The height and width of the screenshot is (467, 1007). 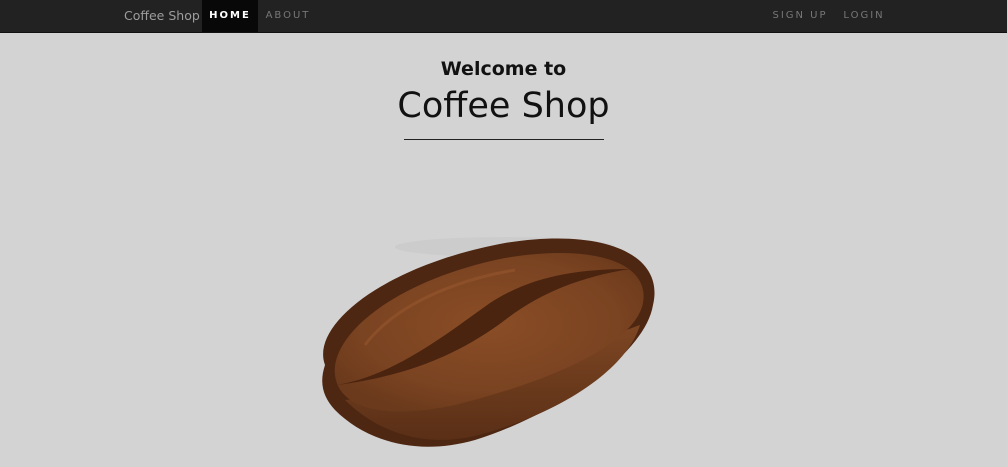 I want to click on coffee-bean-image, so click(x=488, y=342).